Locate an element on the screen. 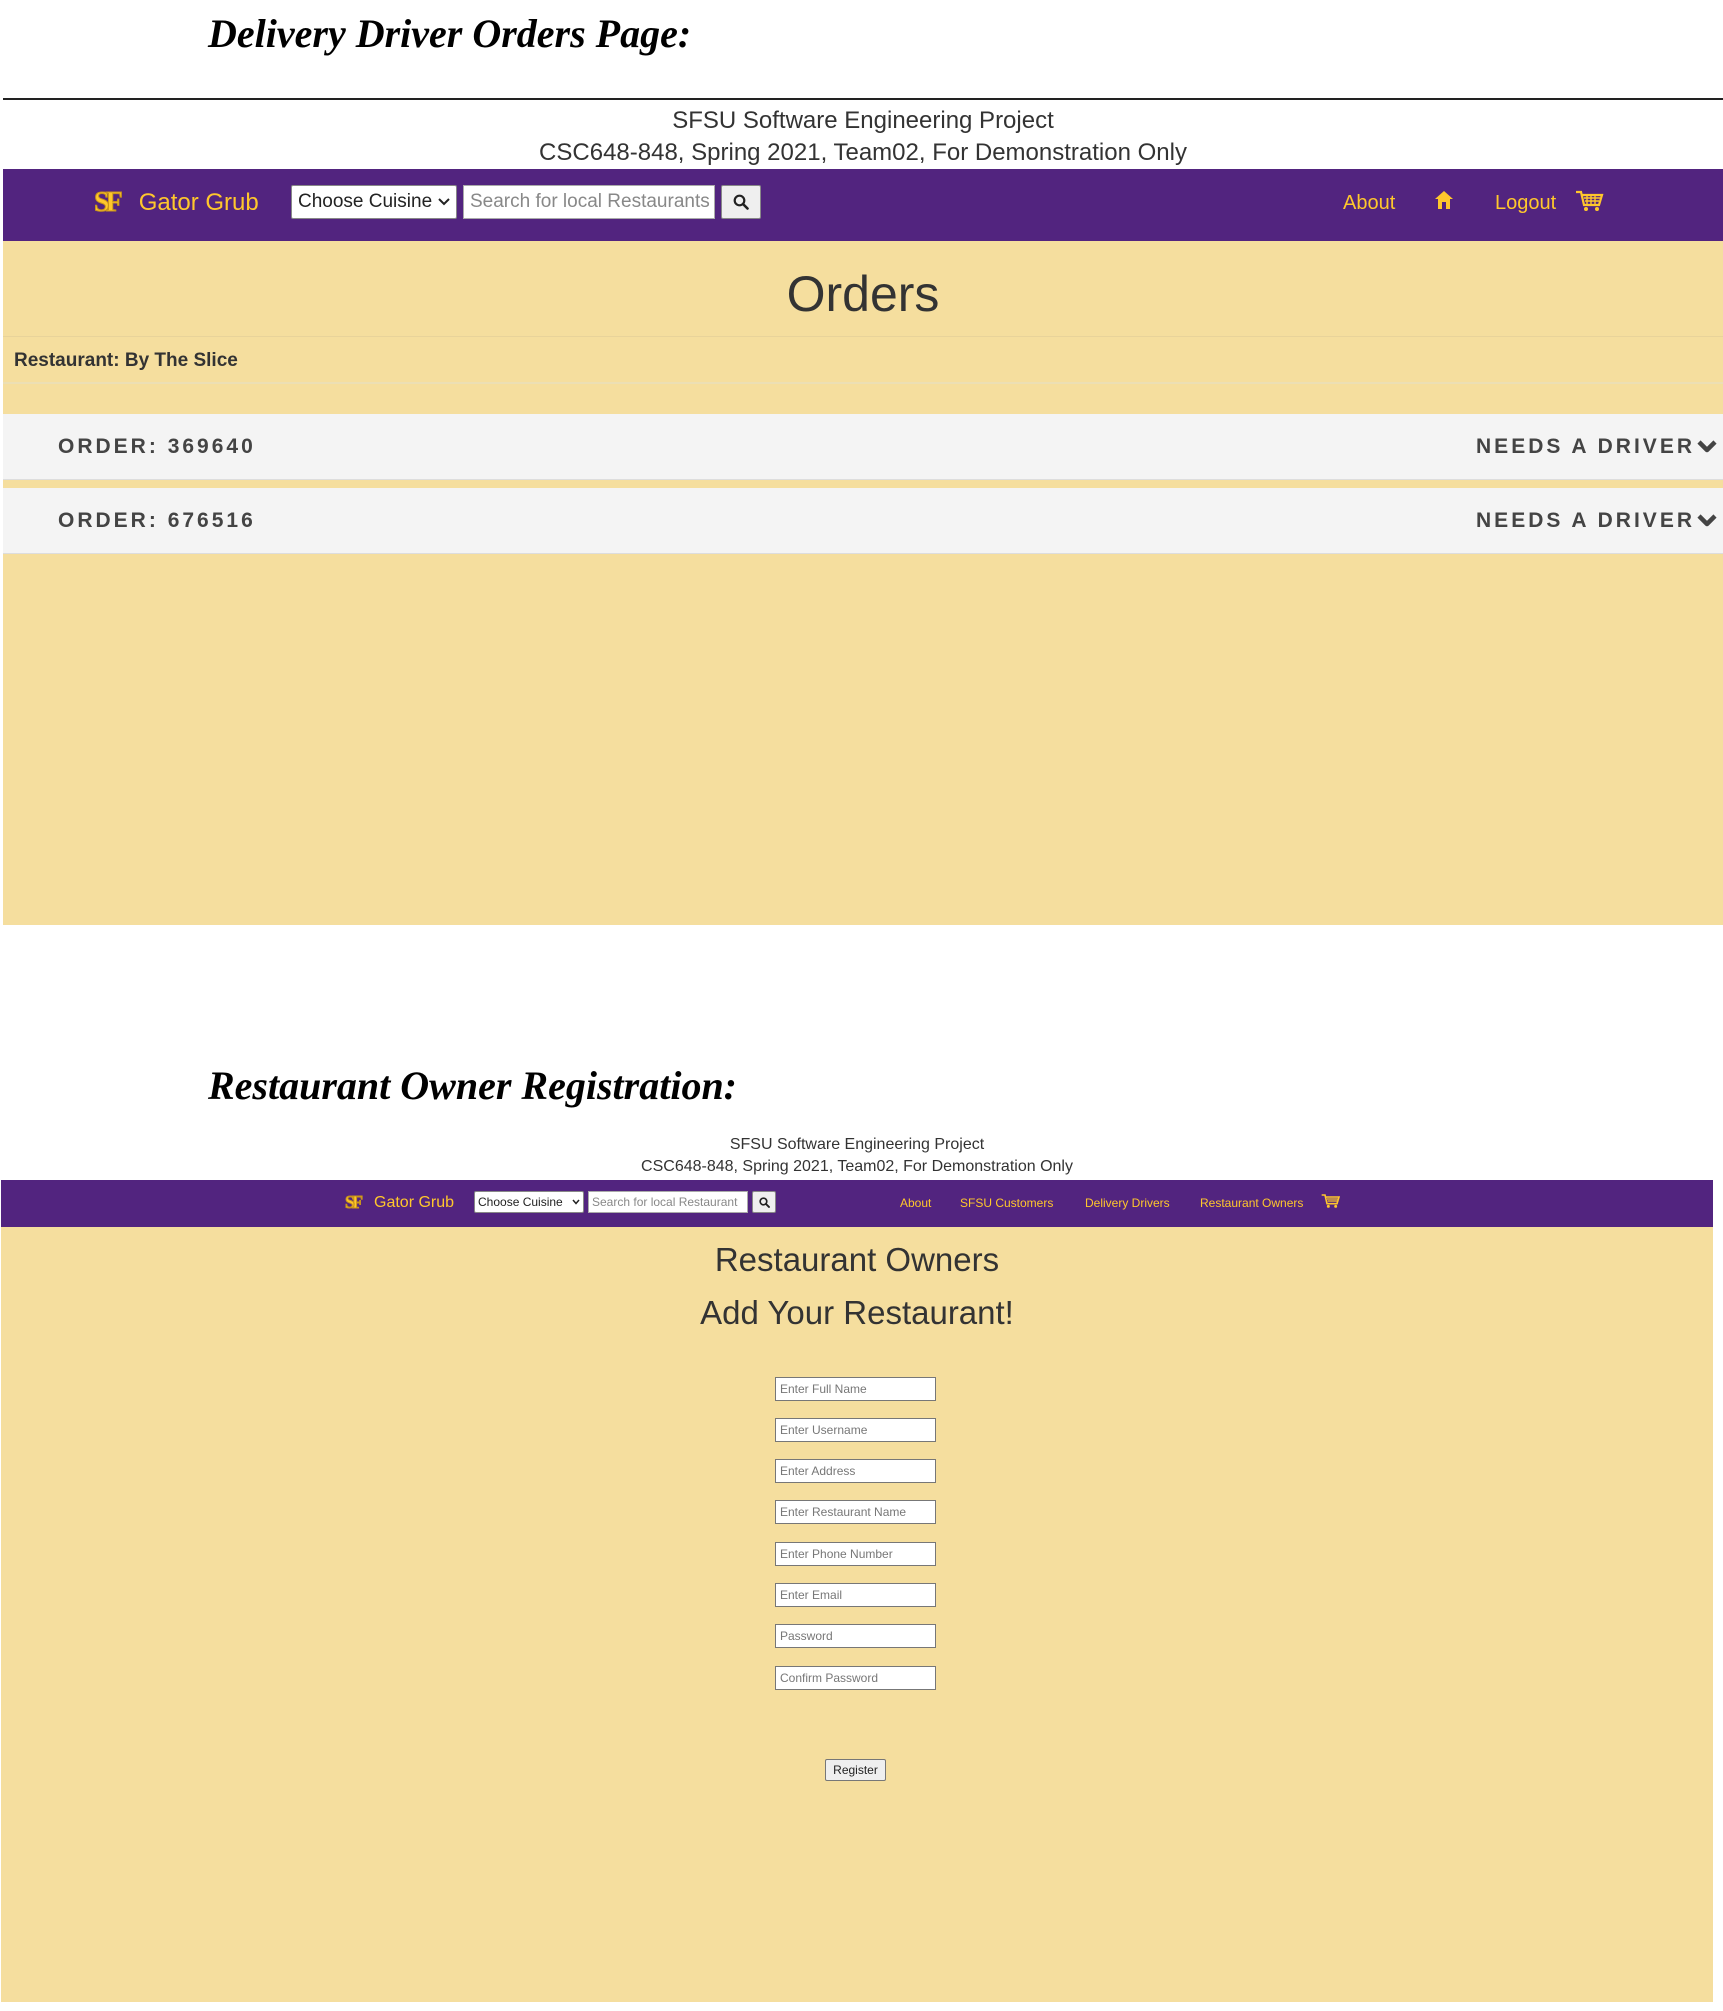  order-row: ORDER: 676516 NEEDS A DRIVER is located at coordinates (863, 521).